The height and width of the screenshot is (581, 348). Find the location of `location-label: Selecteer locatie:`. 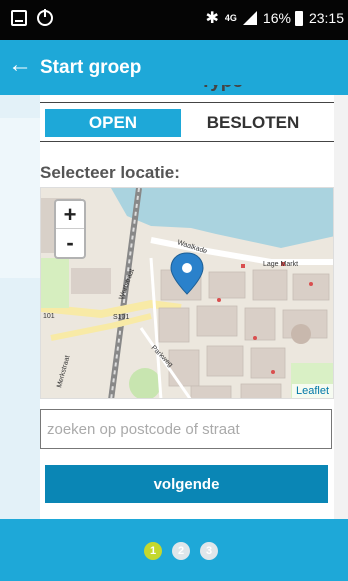

location-label: Selecteer locatie: is located at coordinates (110, 172).